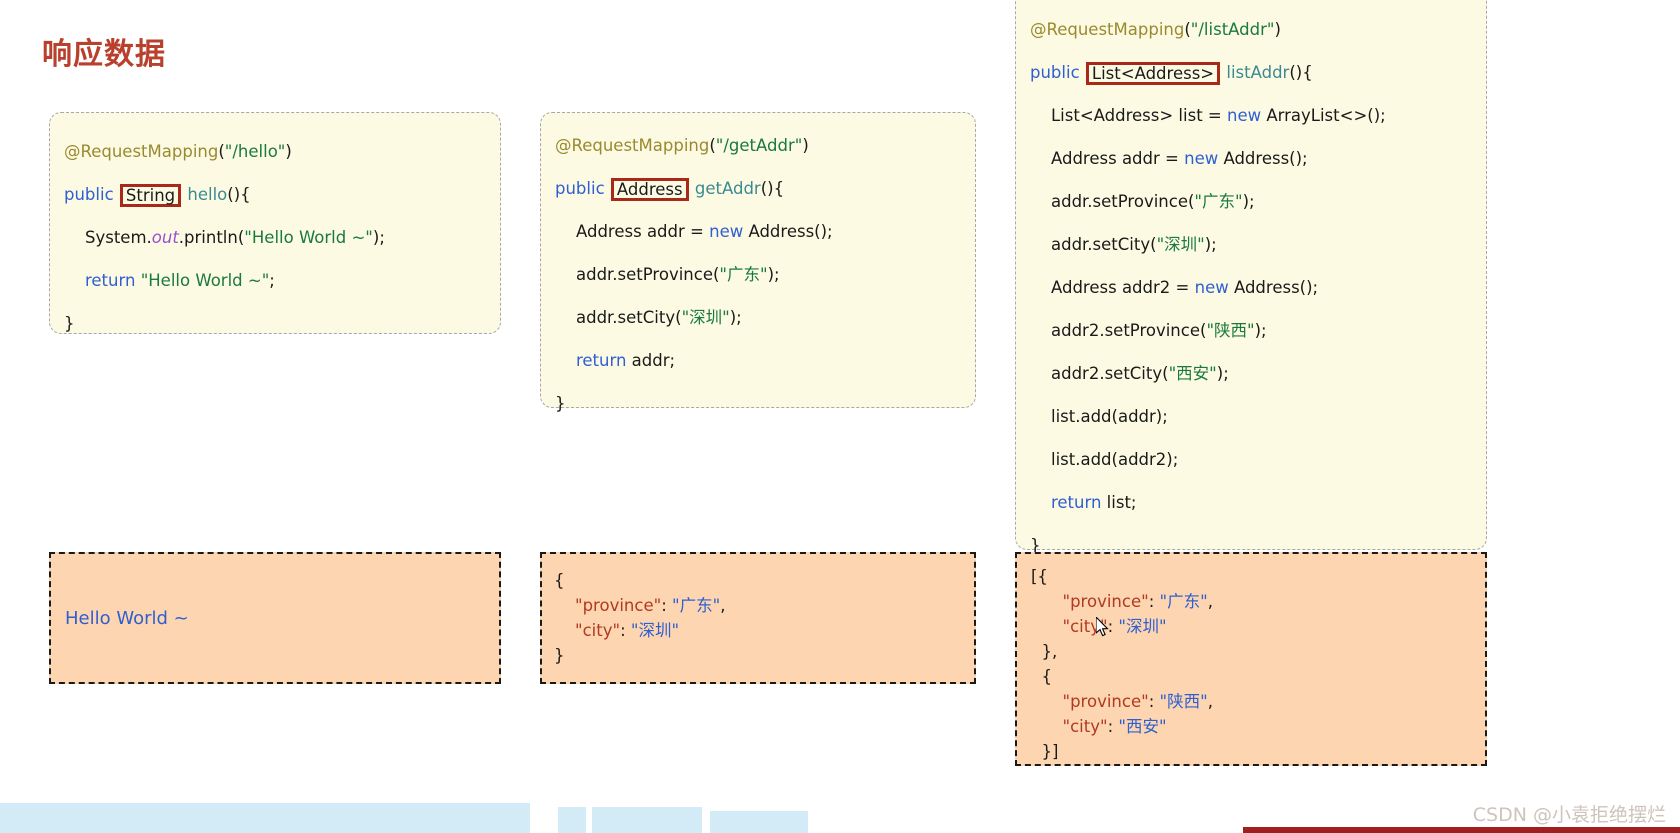  I want to click on code-token: listAddr, so click(1258, 73).